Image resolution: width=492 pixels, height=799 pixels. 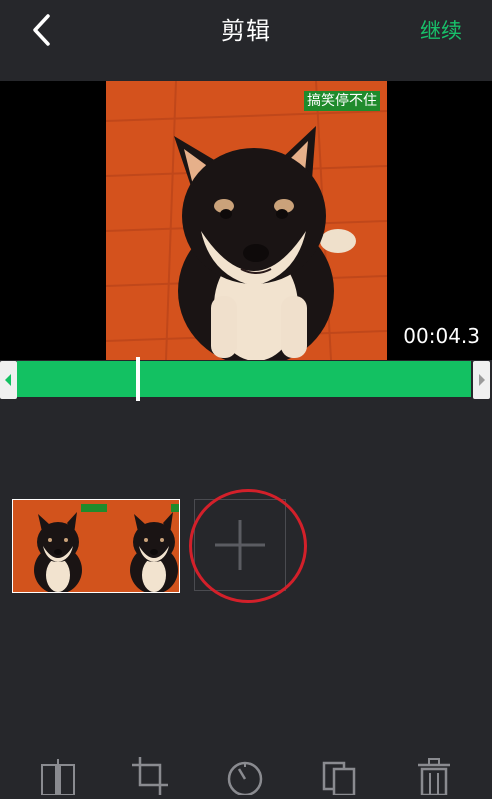 I want to click on bottom-toolbar, so click(x=246, y=776).